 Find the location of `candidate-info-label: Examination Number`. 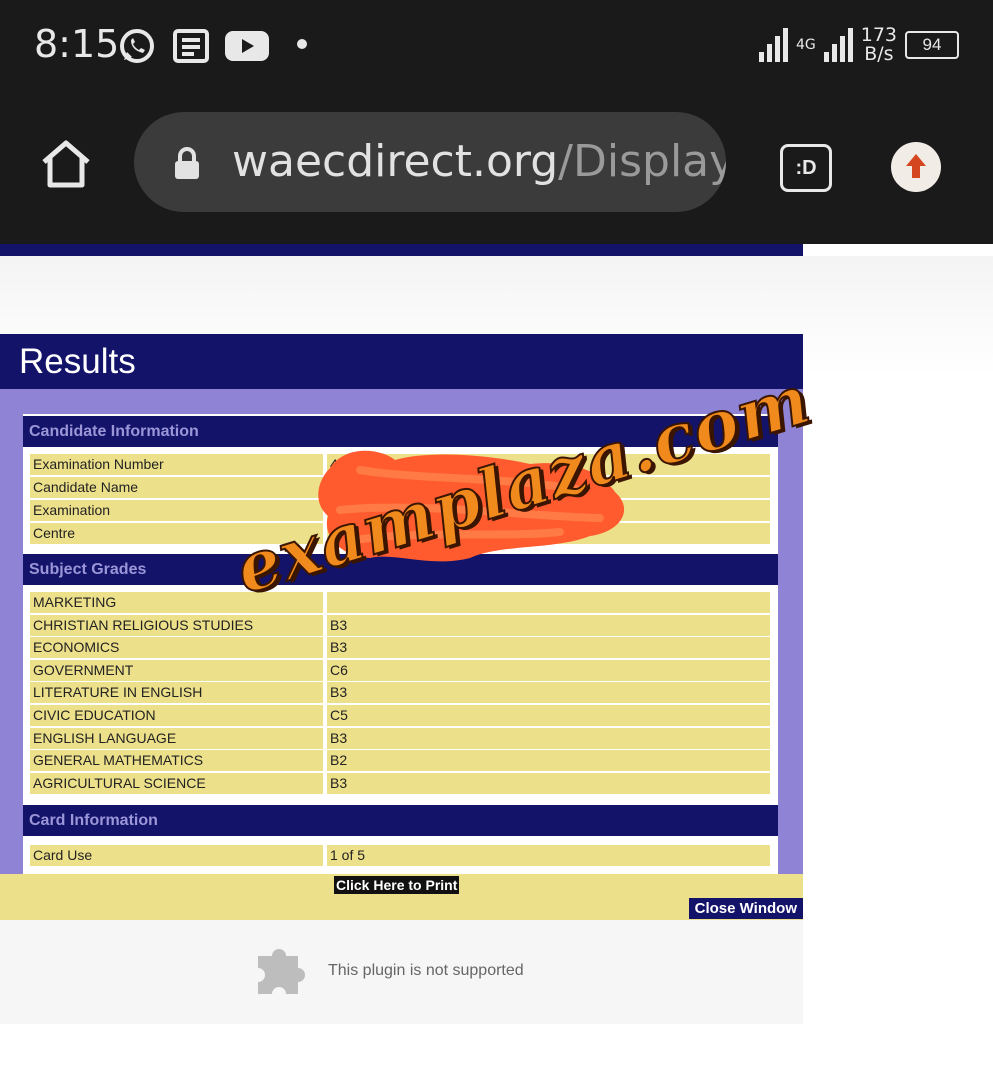

candidate-info-label: Examination Number is located at coordinates (176, 464).